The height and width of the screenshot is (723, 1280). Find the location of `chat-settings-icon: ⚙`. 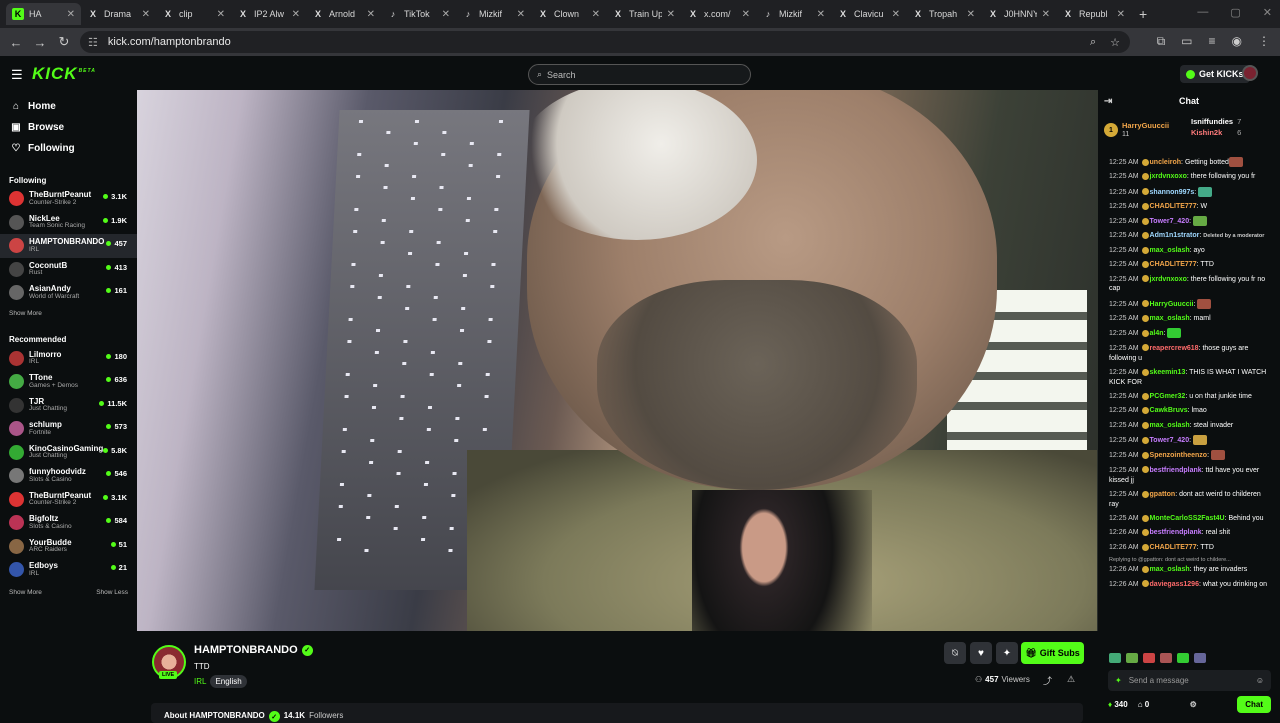

chat-settings-icon: ⚙ is located at coordinates (1193, 704).